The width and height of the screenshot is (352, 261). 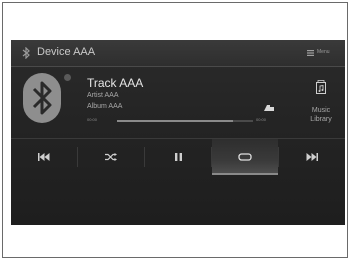 What do you see at coordinates (321, 110) in the screenshot?
I see `music-library-label-line1: Music` at bounding box center [321, 110].